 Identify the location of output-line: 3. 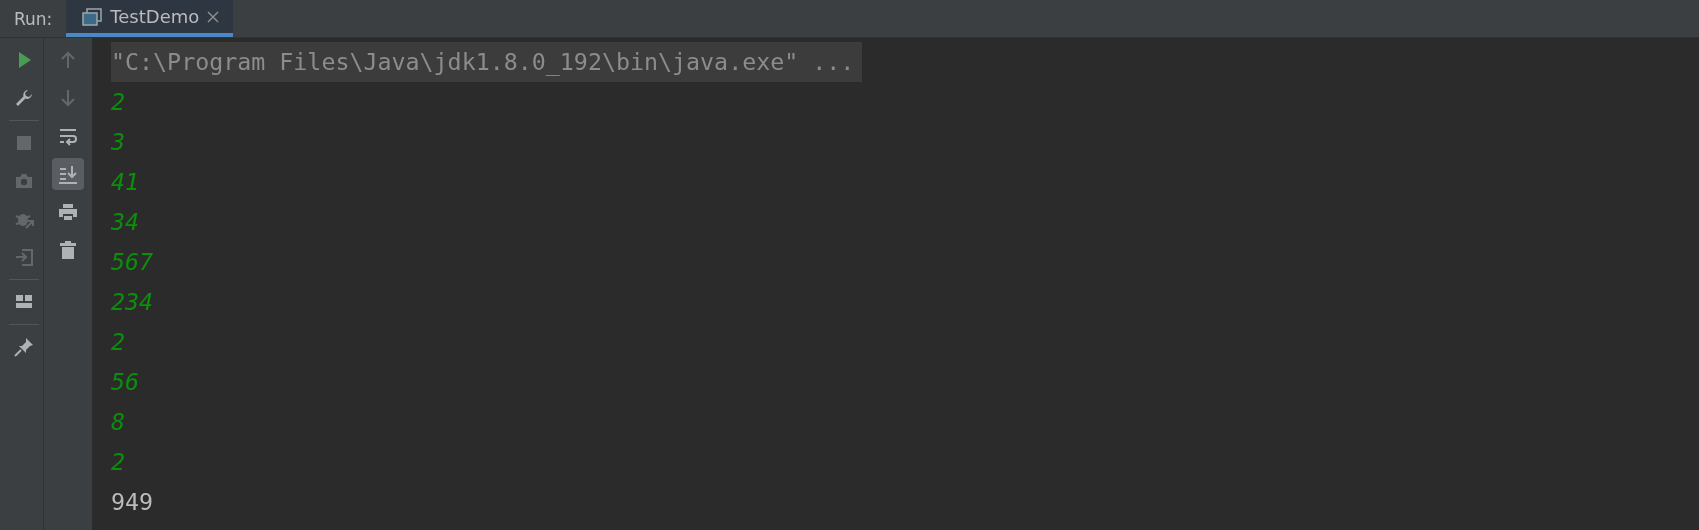
(118, 142).